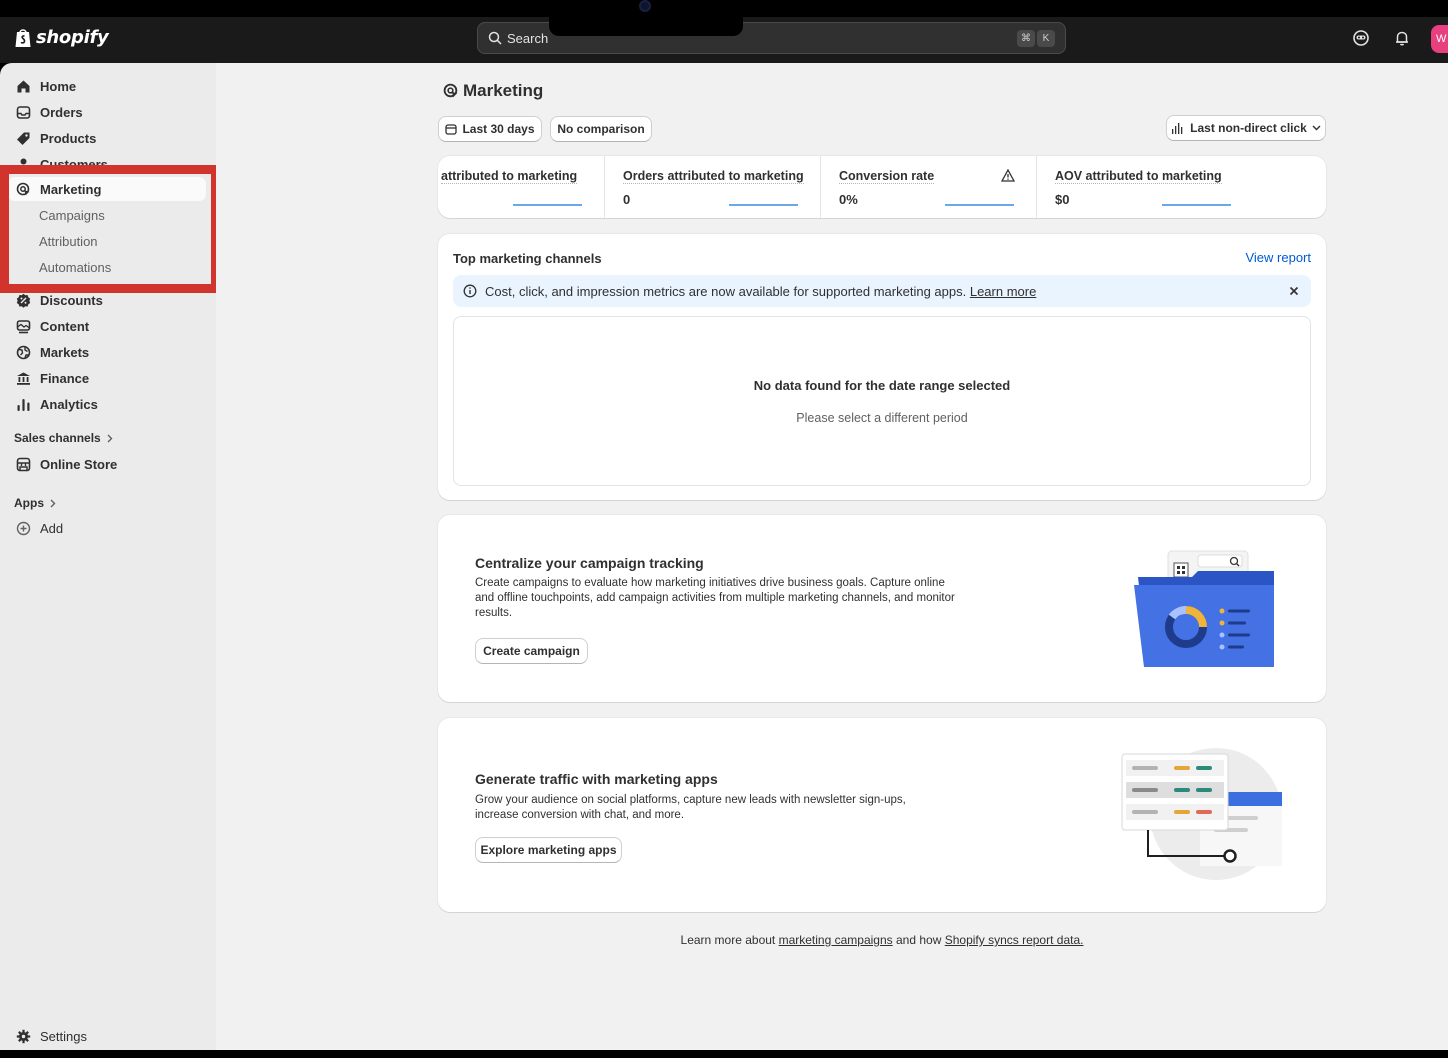  Describe the element at coordinates (107, 352) in the screenshot. I see `sidebar-item-markets: Markets` at that location.